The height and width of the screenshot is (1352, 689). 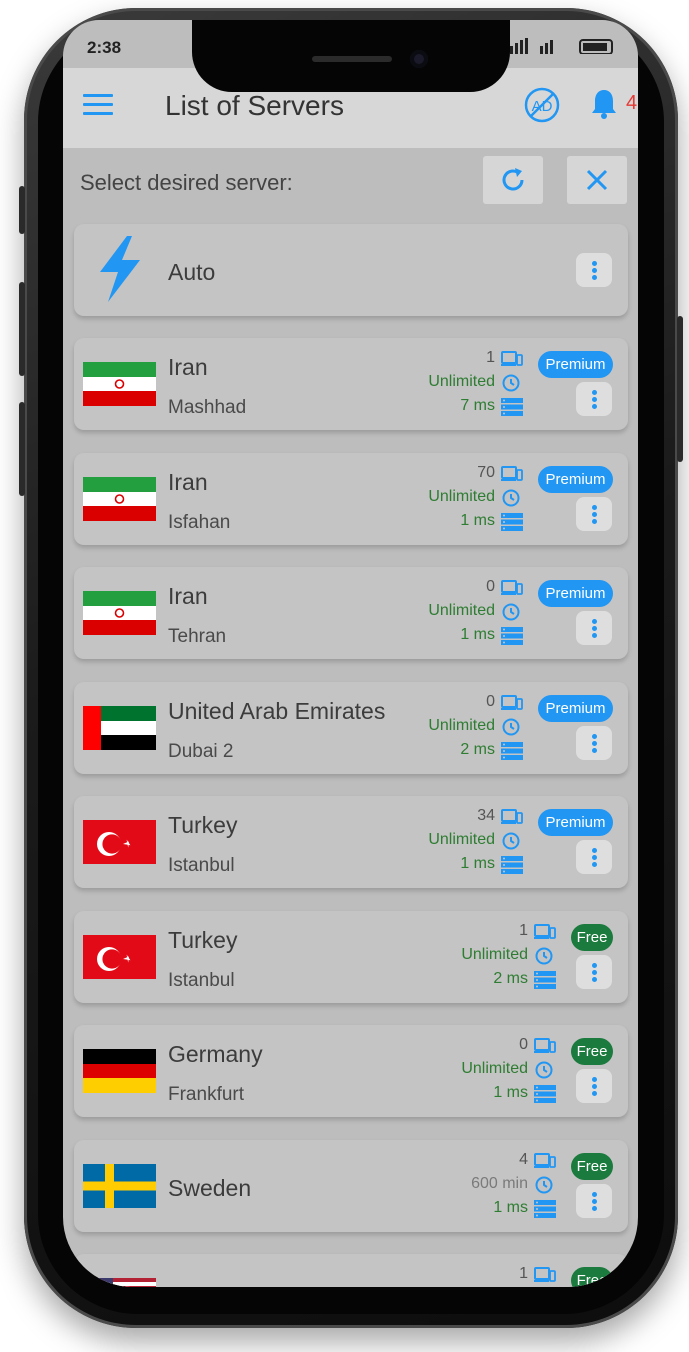 What do you see at coordinates (351, 842) in the screenshot?
I see `server-item: Turkey Istanbul 34 Unlimited 1 ms Premium` at bounding box center [351, 842].